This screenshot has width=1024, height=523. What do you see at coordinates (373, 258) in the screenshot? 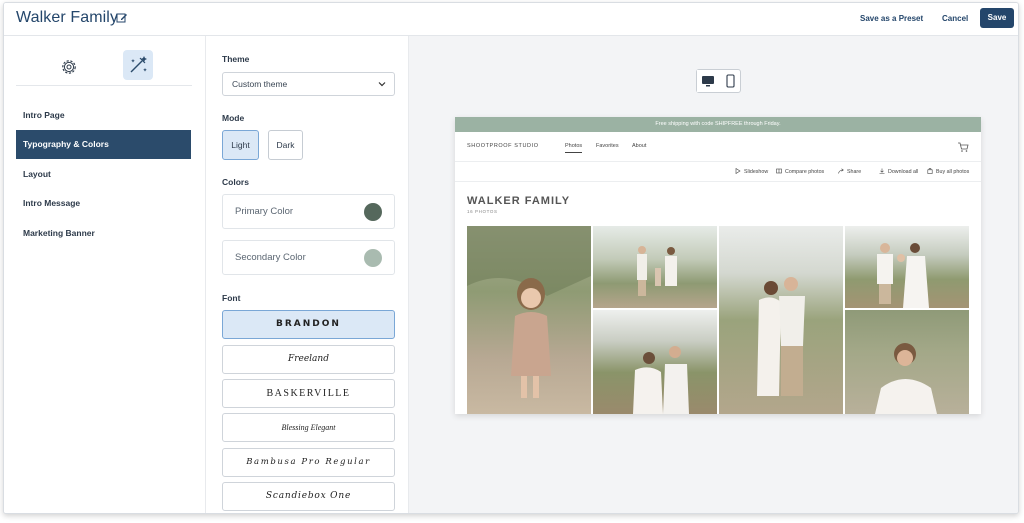
I see `secondary-color-swatch` at bounding box center [373, 258].